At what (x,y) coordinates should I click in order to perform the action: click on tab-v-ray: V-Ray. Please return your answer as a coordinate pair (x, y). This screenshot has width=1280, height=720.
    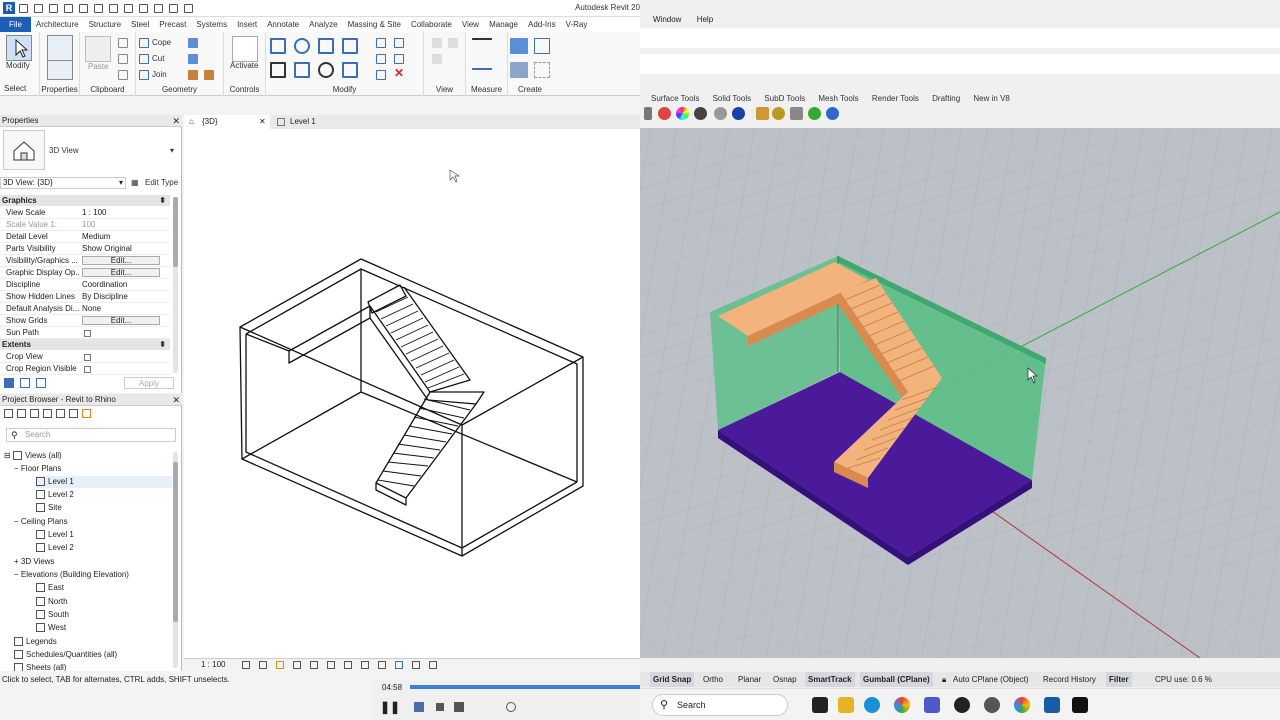
    Looking at the image, I should click on (577, 24).